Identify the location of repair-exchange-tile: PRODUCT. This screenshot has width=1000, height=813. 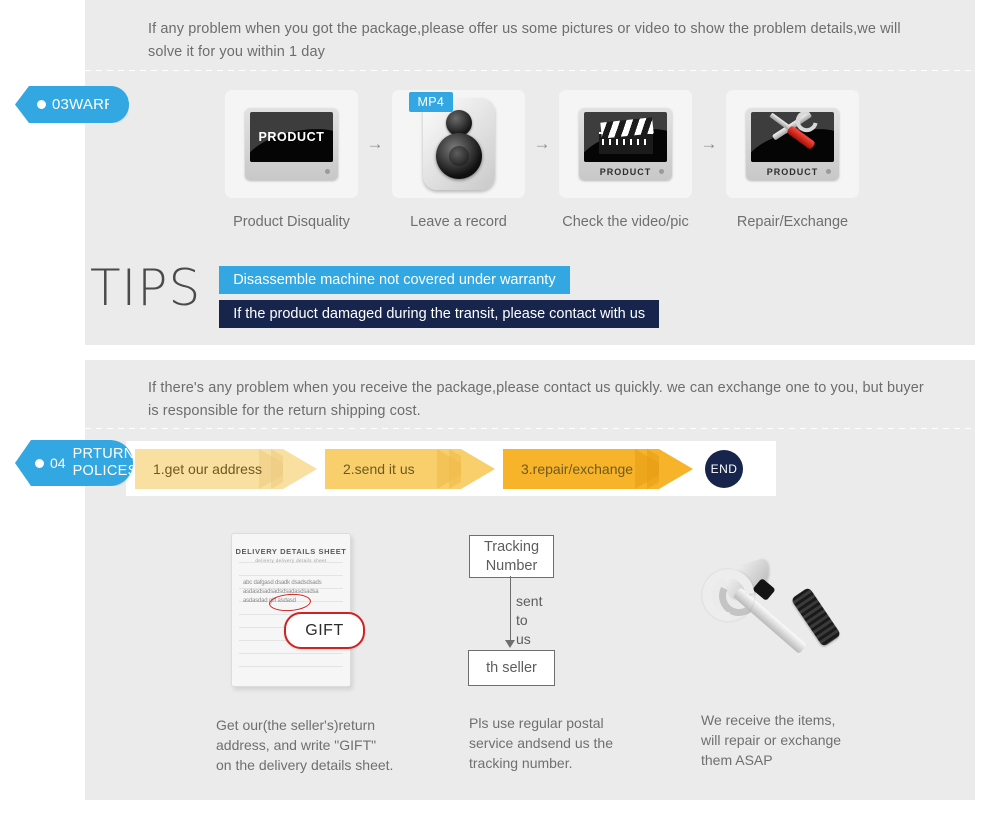
(792, 144).